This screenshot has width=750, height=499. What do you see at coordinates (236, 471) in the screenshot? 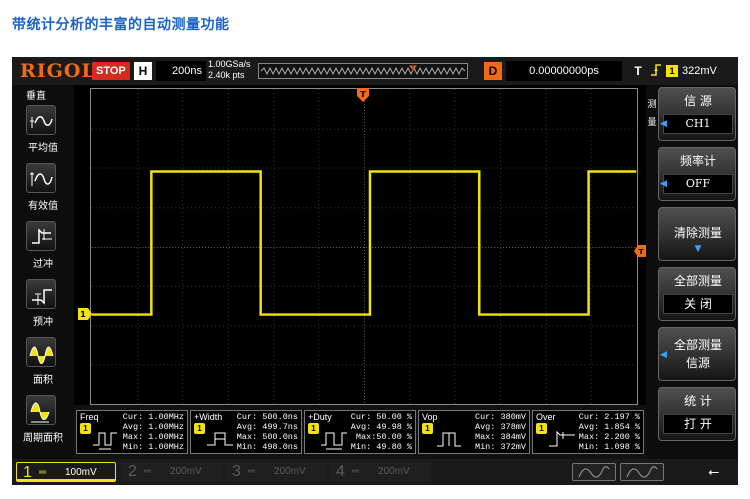
I see `channel-number: 3` at bounding box center [236, 471].